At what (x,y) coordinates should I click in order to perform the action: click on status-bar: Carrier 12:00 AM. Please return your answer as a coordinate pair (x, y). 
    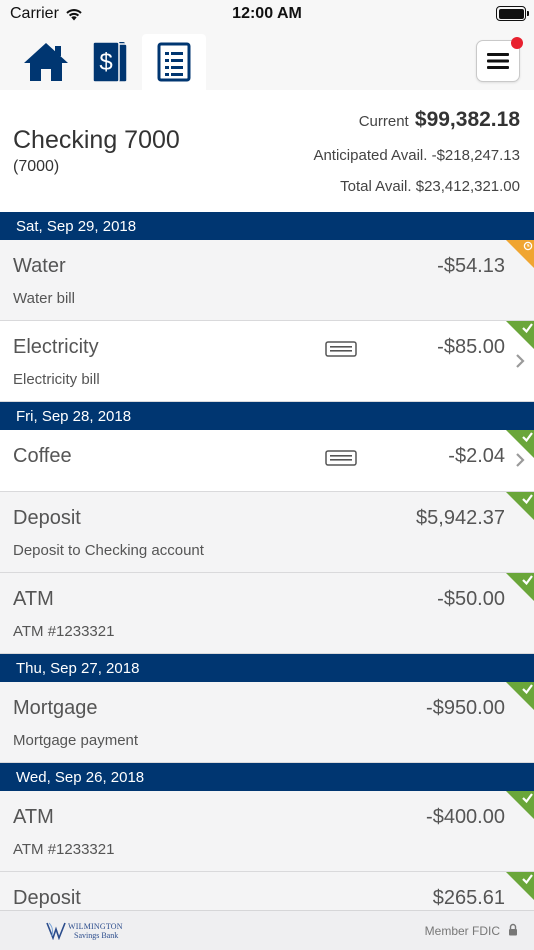
    Looking at the image, I should click on (267, 15).